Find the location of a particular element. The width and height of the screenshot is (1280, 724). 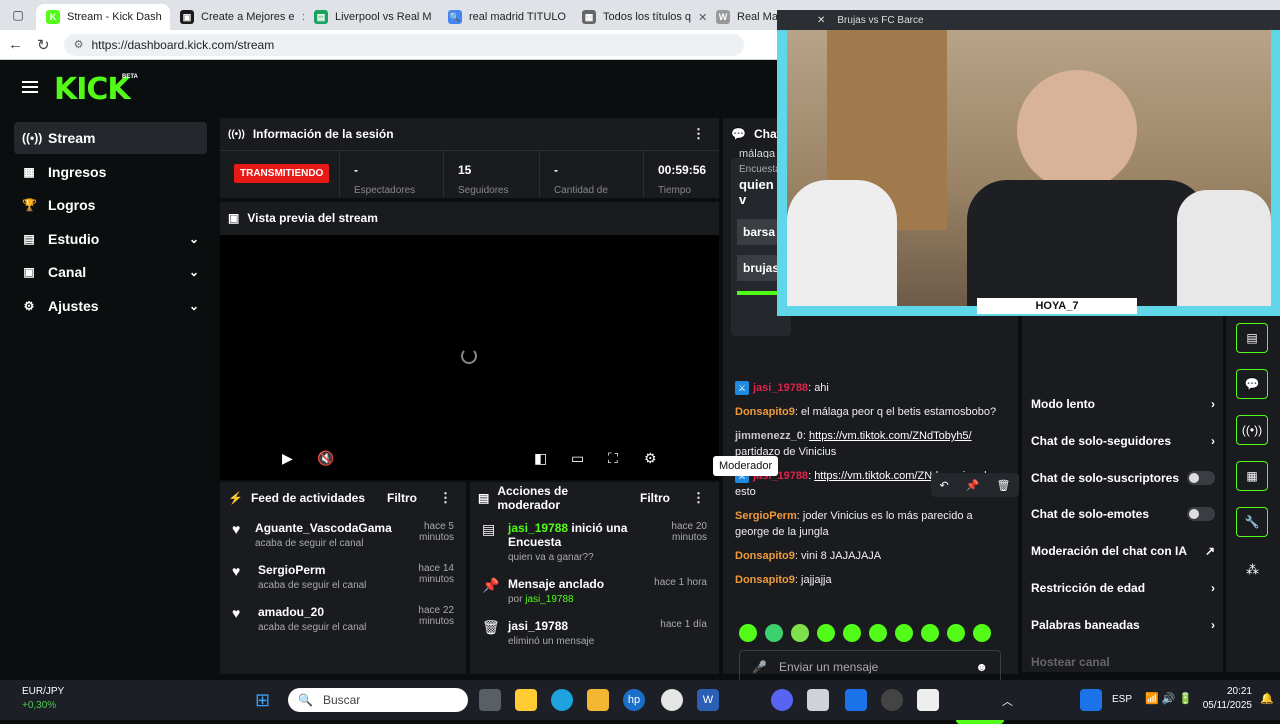

chat-username: SergioPerm is located at coordinates (766, 516).